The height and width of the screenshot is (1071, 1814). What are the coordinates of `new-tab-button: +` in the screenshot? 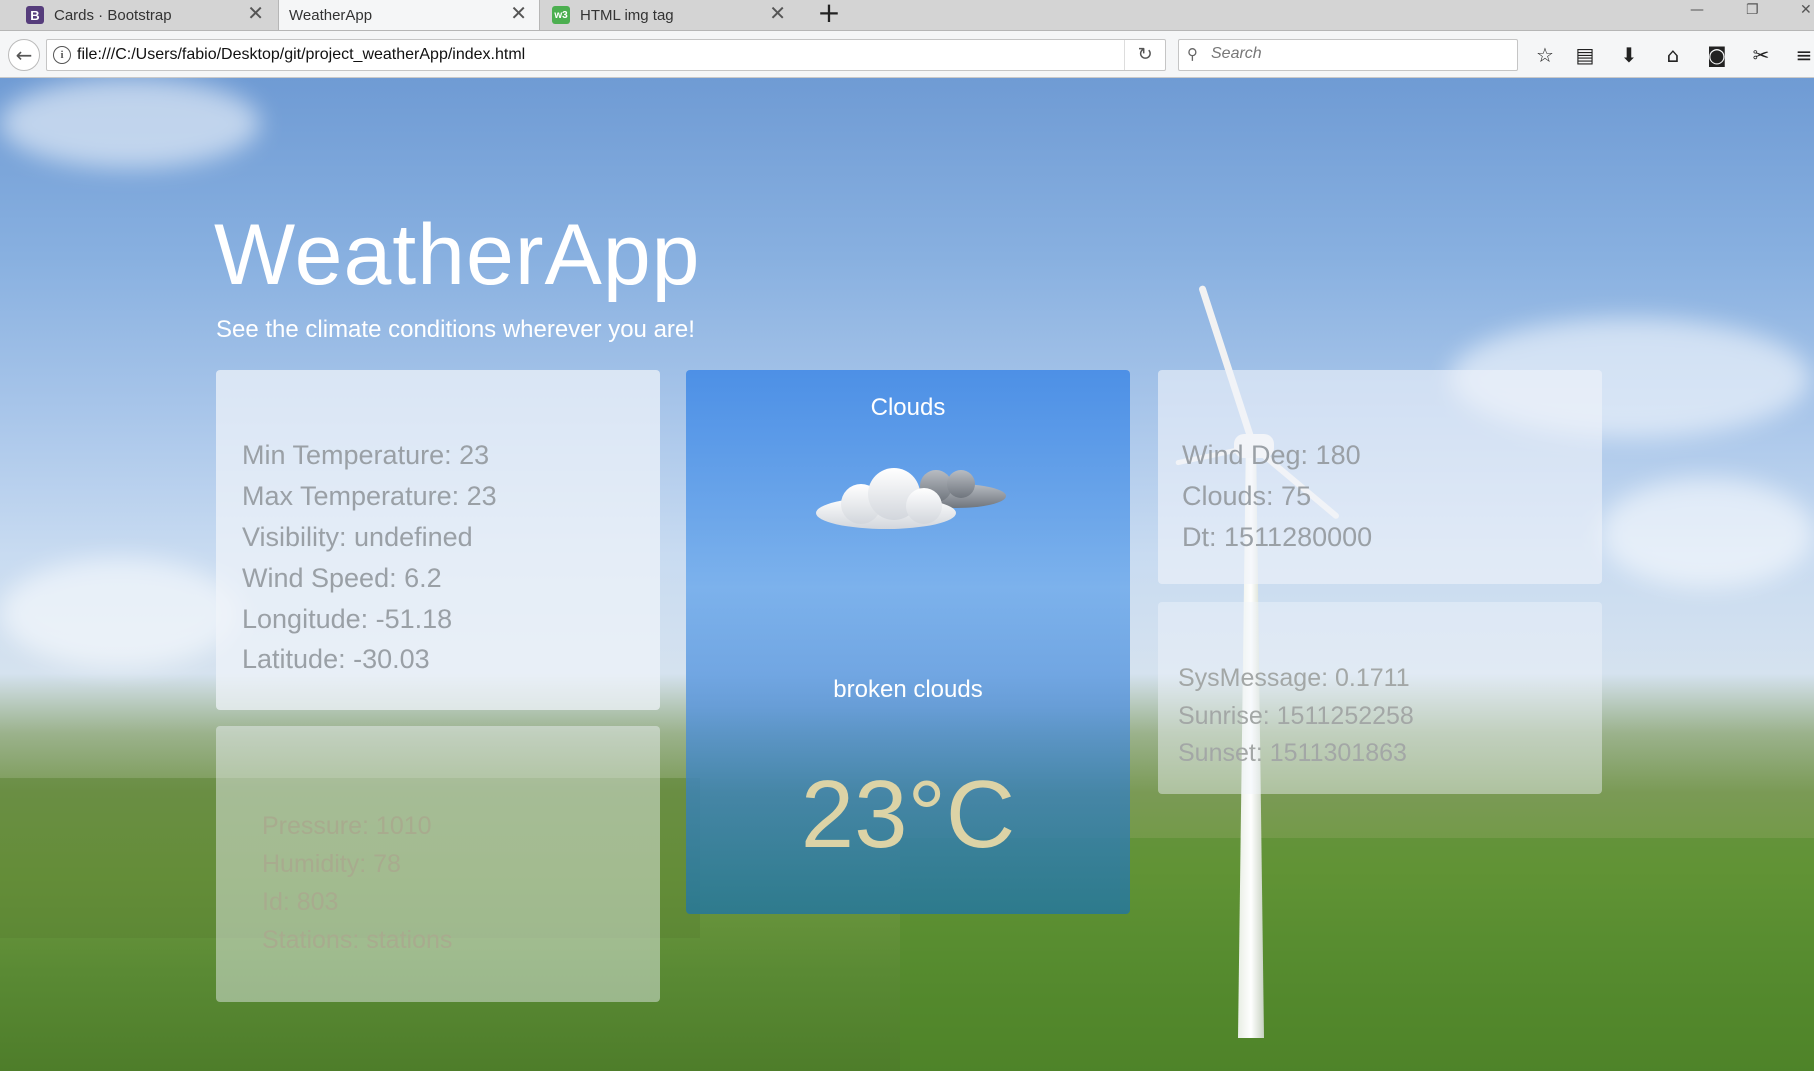 It's located at (829, 15).